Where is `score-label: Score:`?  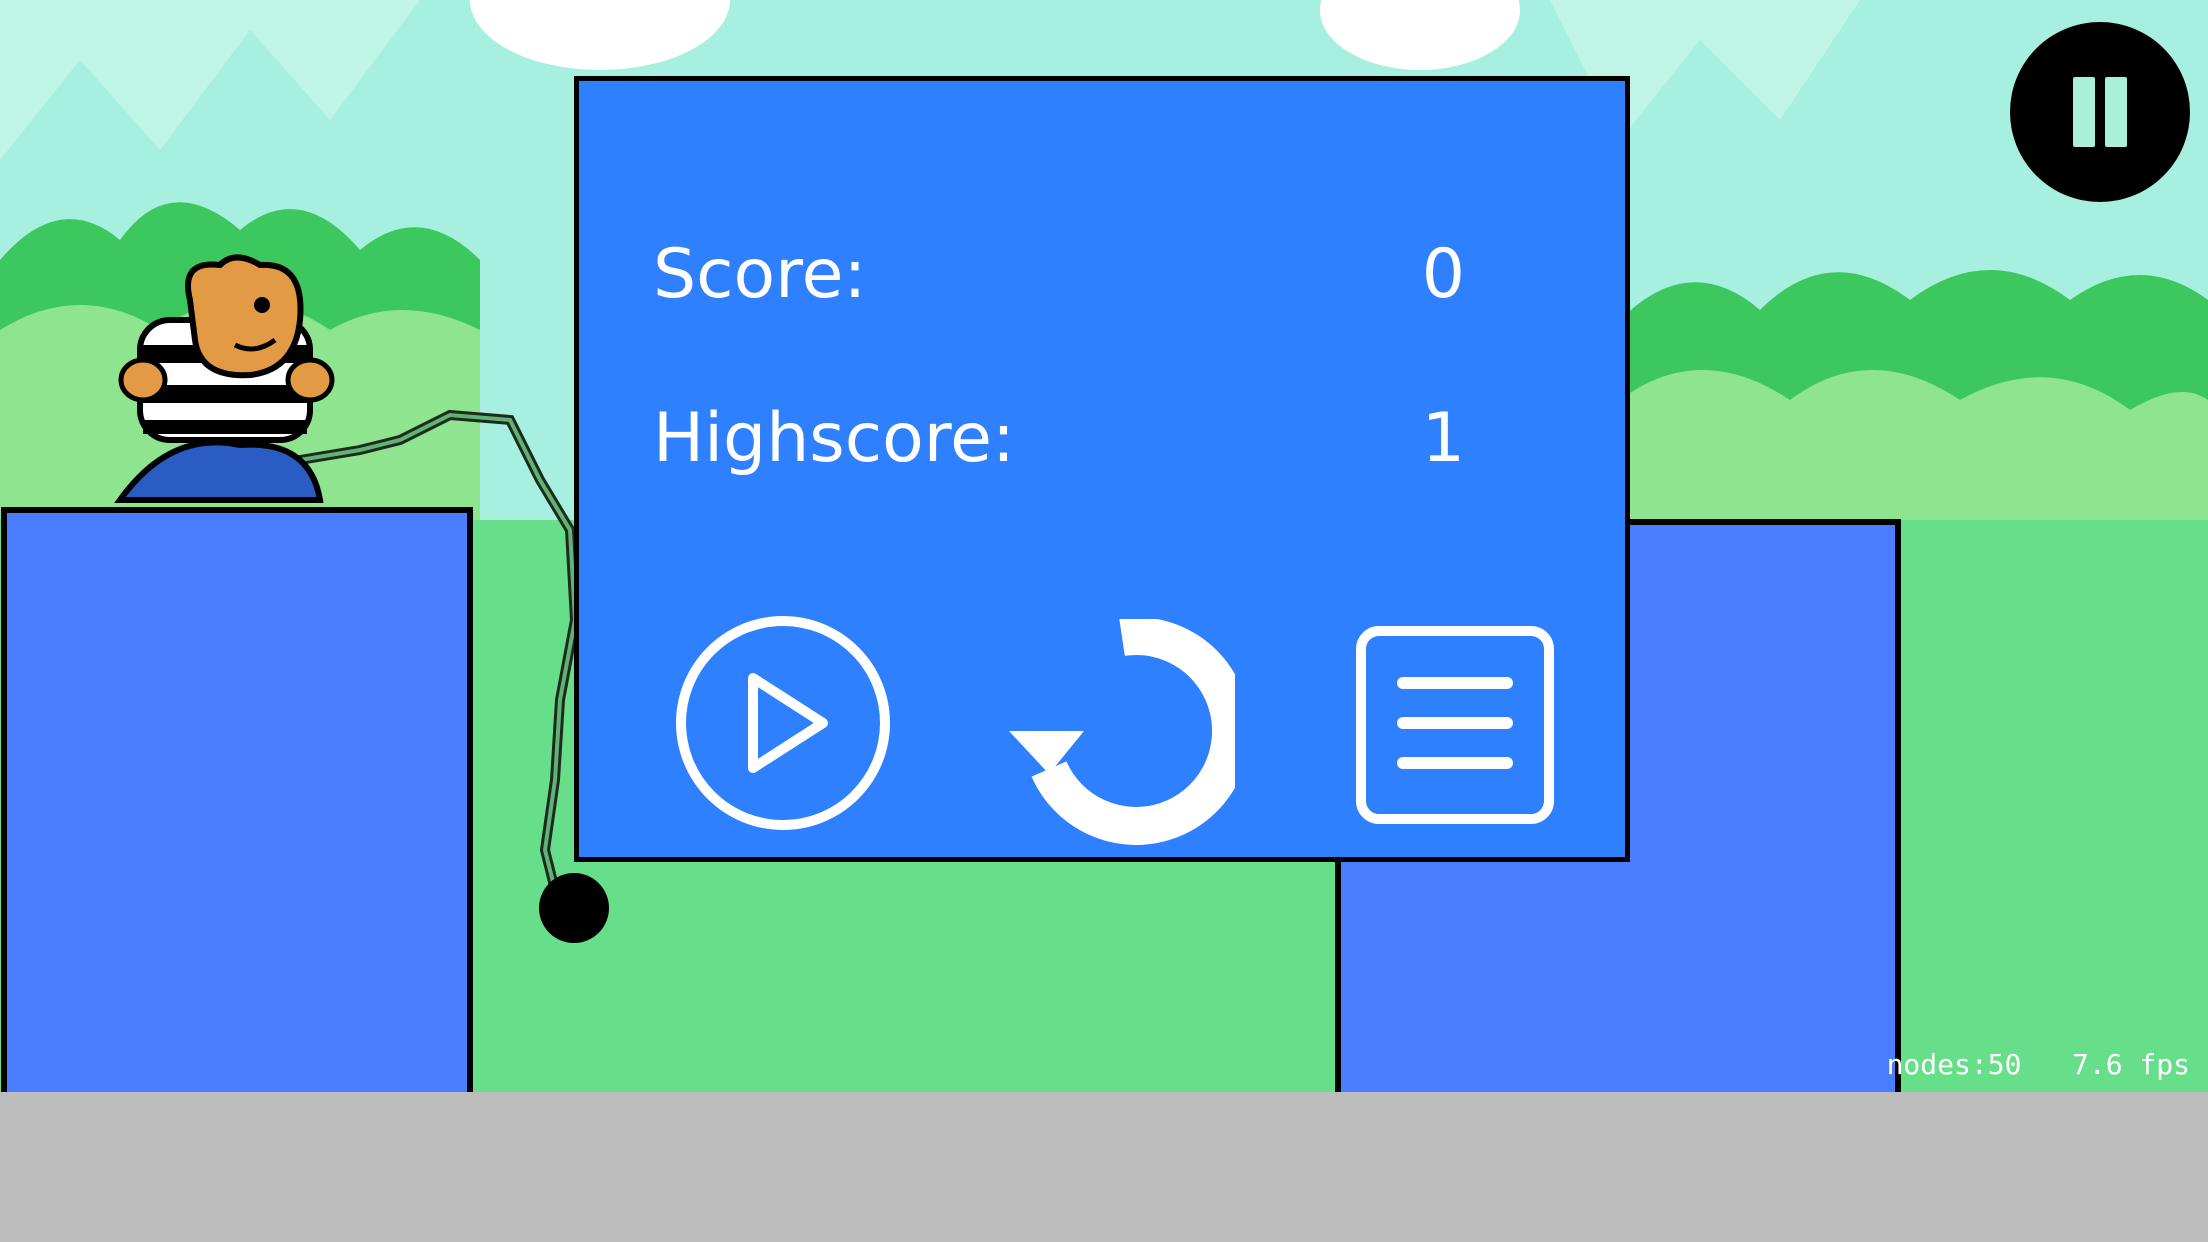 score-label: Score: is located at coordinates (760, 274).